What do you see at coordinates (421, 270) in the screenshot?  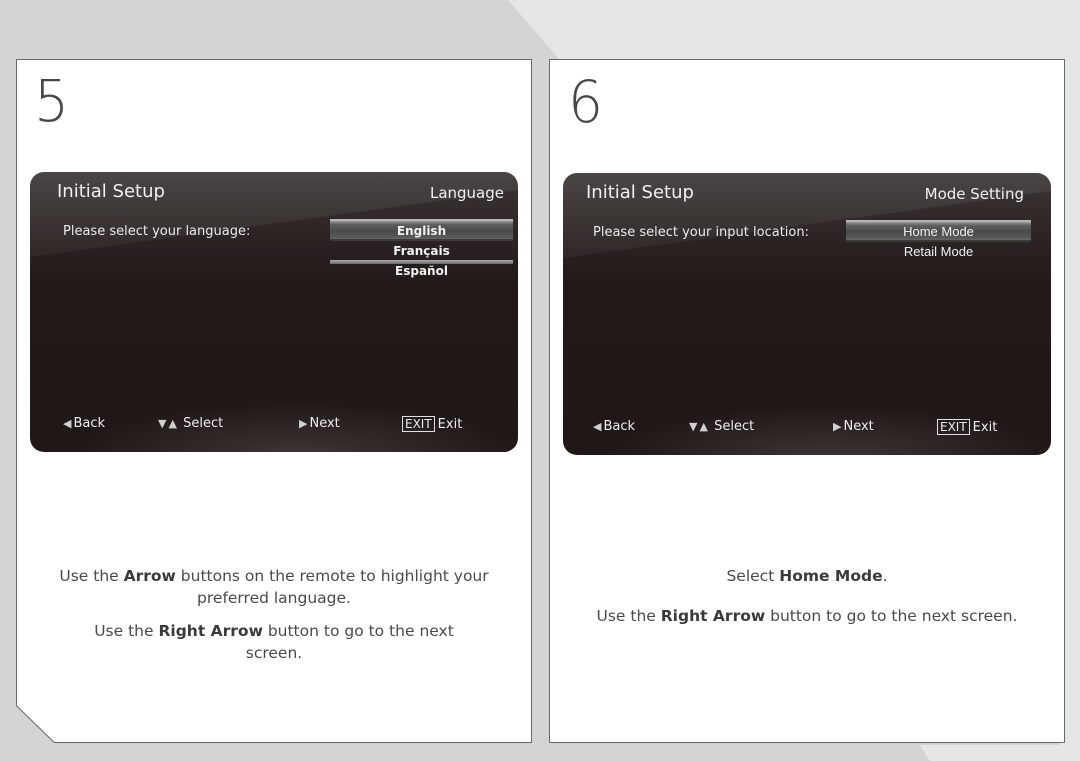 I see `option-espanol: Español` at bounding box center [421, 270].